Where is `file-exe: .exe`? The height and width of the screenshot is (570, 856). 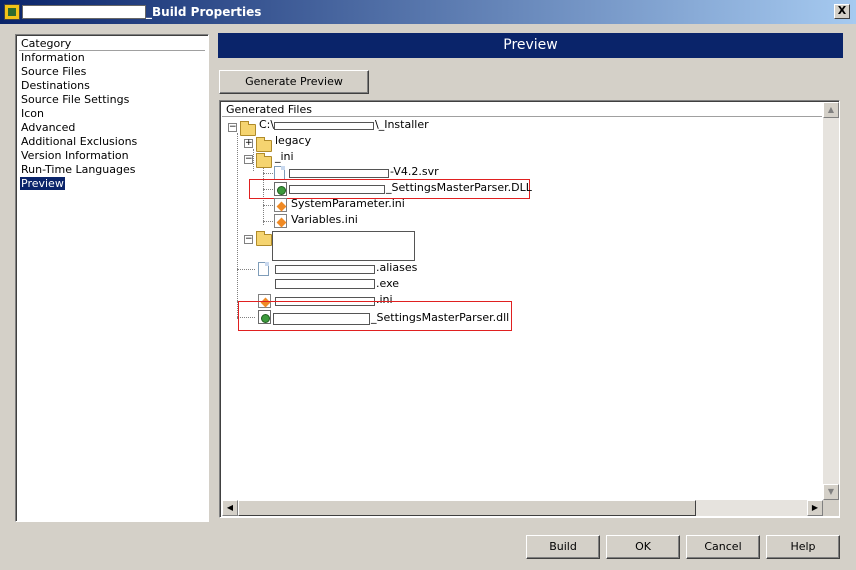
file-exe: .exe is located at coordinates (387, 283).